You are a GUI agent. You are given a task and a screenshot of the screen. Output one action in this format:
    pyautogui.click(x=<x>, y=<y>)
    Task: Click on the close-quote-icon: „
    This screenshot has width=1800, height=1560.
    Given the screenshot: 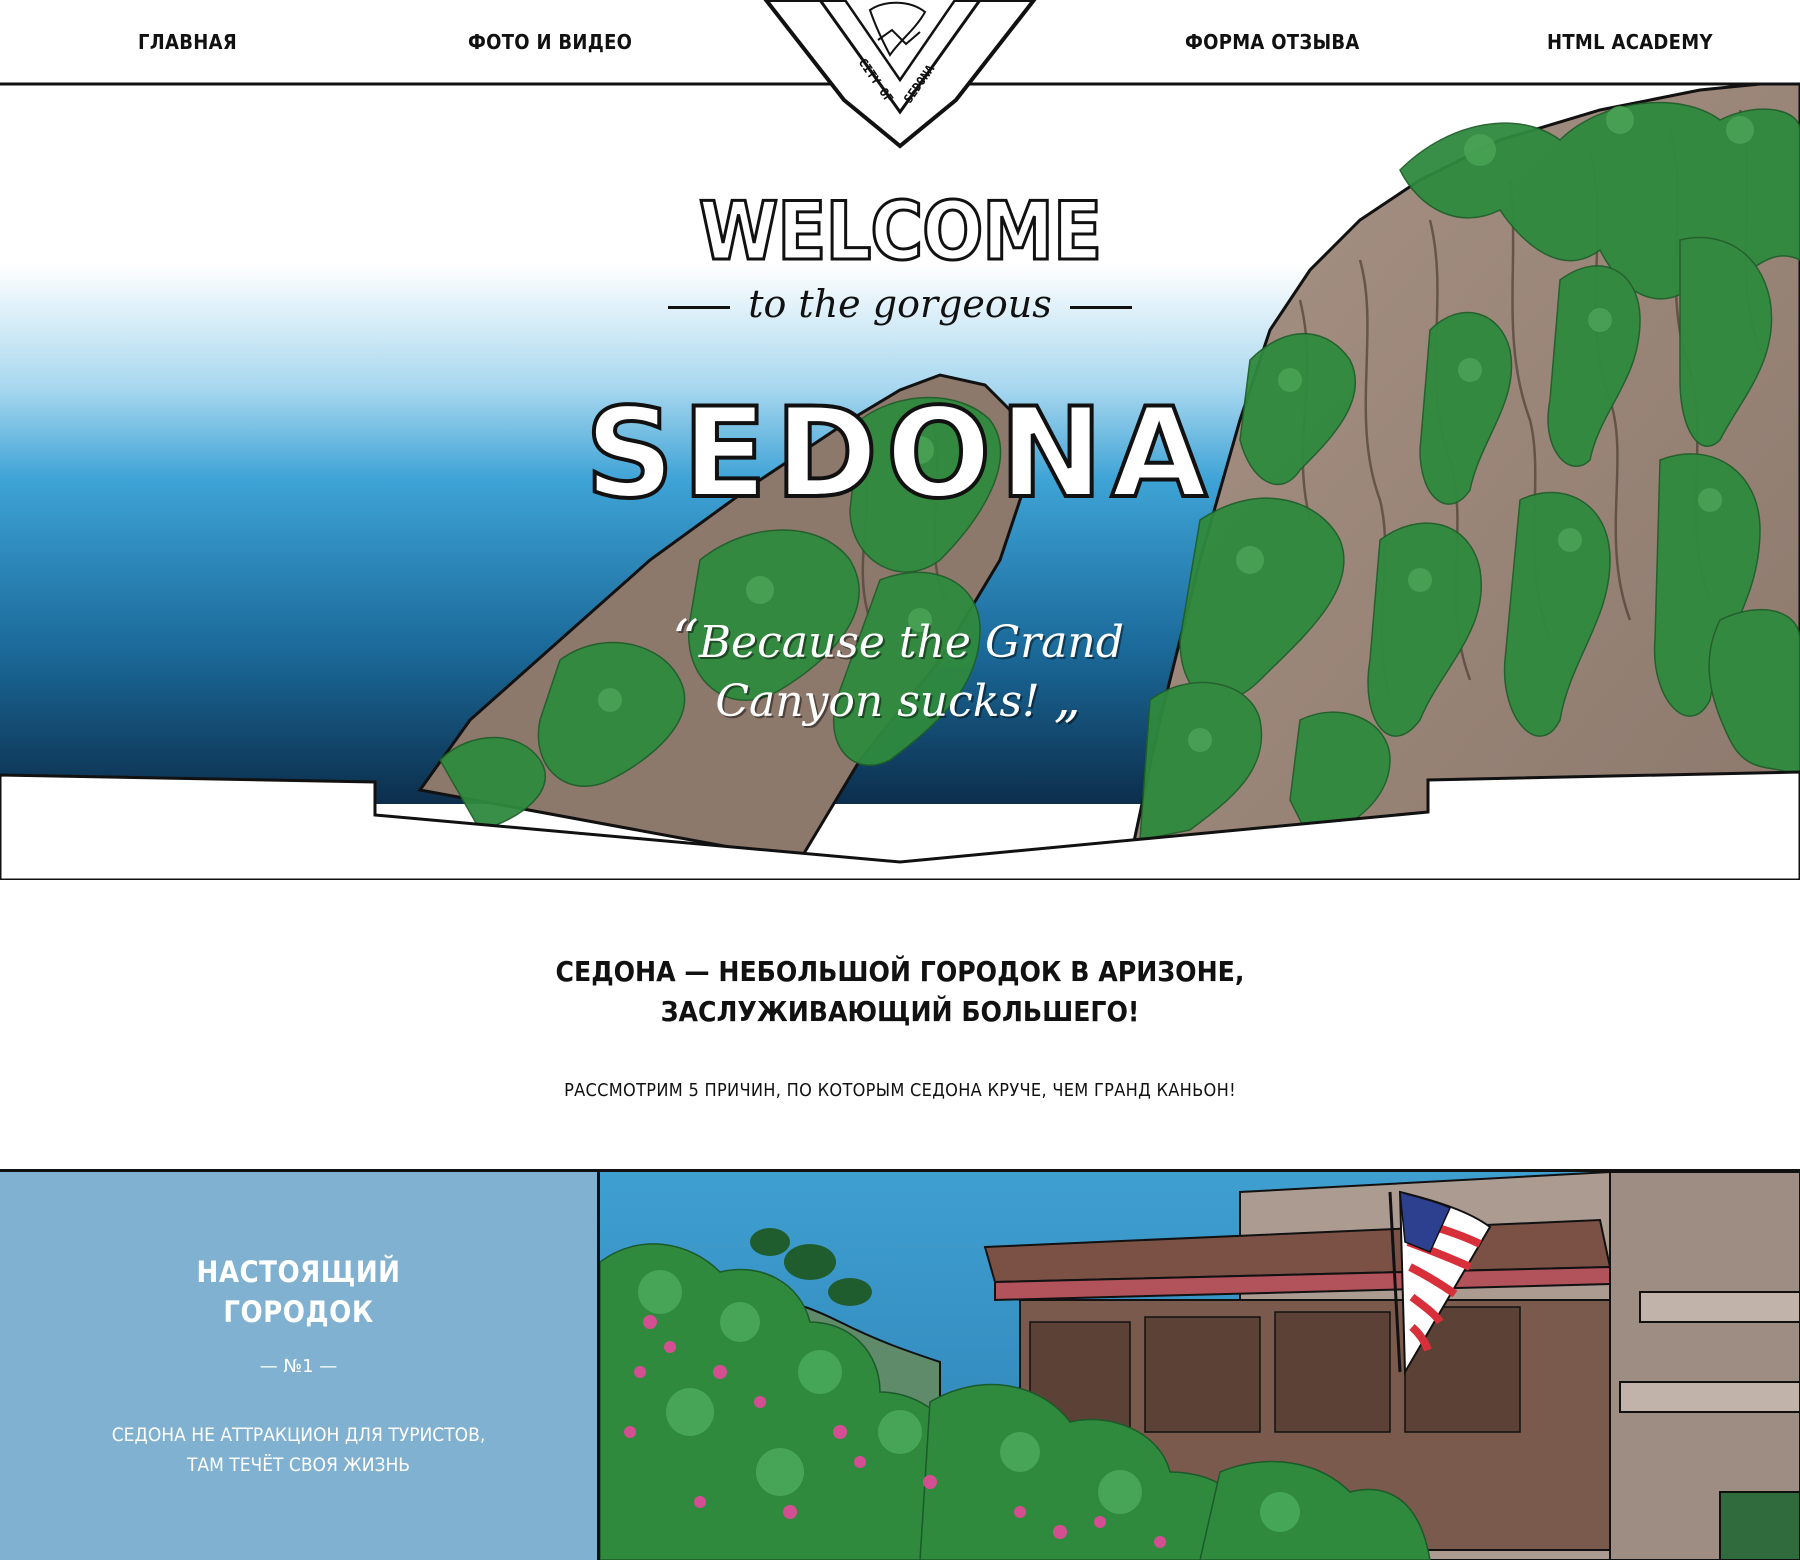 What is the action you would take?
    pyautogui.click(x=1067, y=699)
    